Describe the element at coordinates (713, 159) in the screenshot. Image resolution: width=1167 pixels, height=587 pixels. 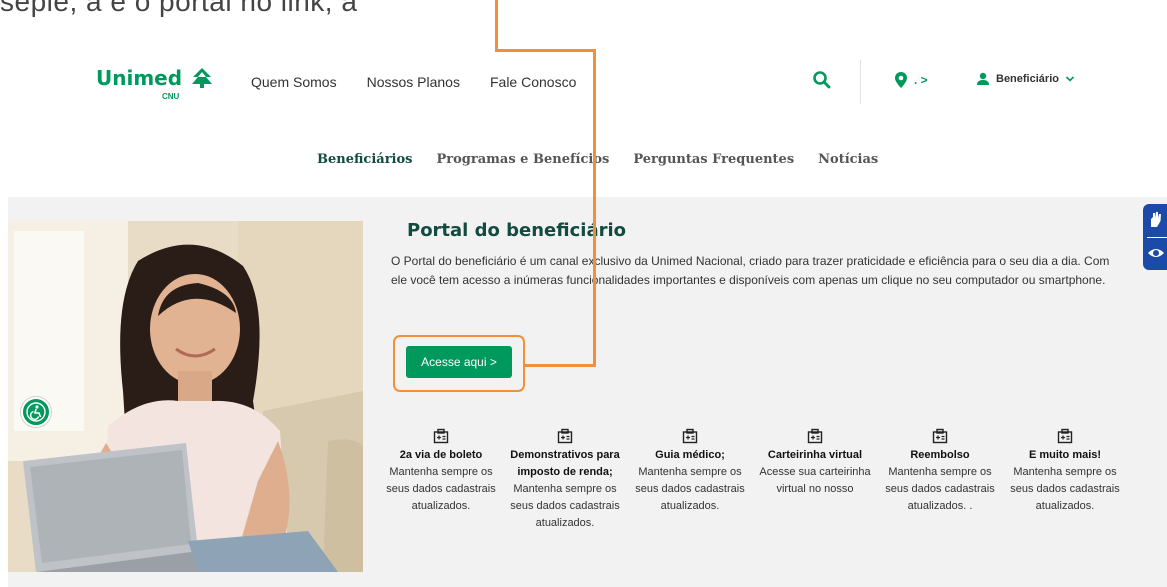
I see `tab-perguntas-frequentes: Perguntas Frequentes` at that location.